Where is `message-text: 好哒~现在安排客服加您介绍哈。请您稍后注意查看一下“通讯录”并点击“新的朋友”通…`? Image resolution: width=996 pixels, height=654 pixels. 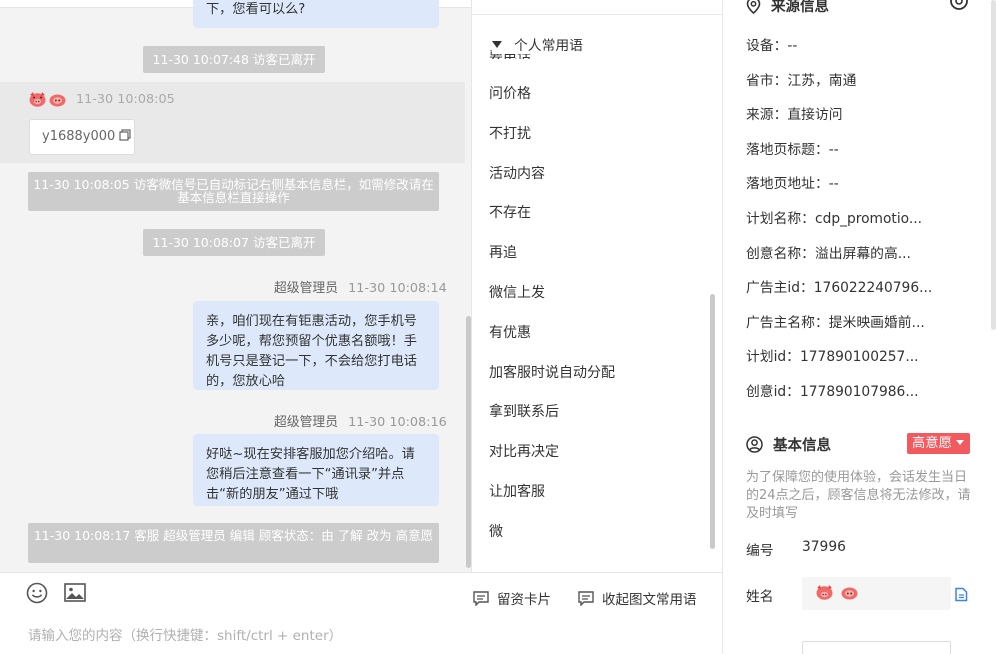 message-text: 好哒~现在安排客服加您介绍哈。请您稍后注意查看一下“通讯录”并点击“新的朋友”通… is located at coordinates (310, 474).